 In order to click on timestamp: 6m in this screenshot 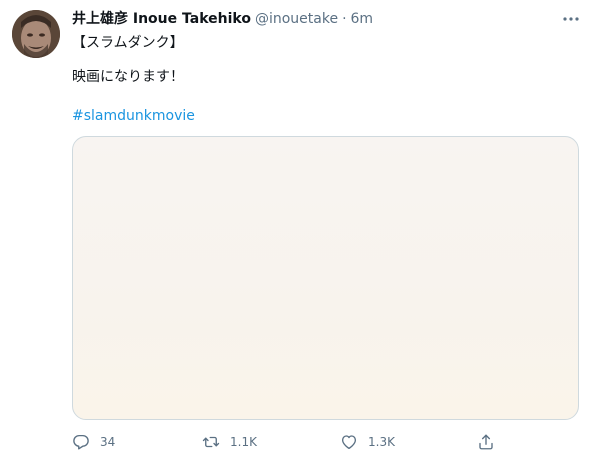, I will do `click(362, 19)`.